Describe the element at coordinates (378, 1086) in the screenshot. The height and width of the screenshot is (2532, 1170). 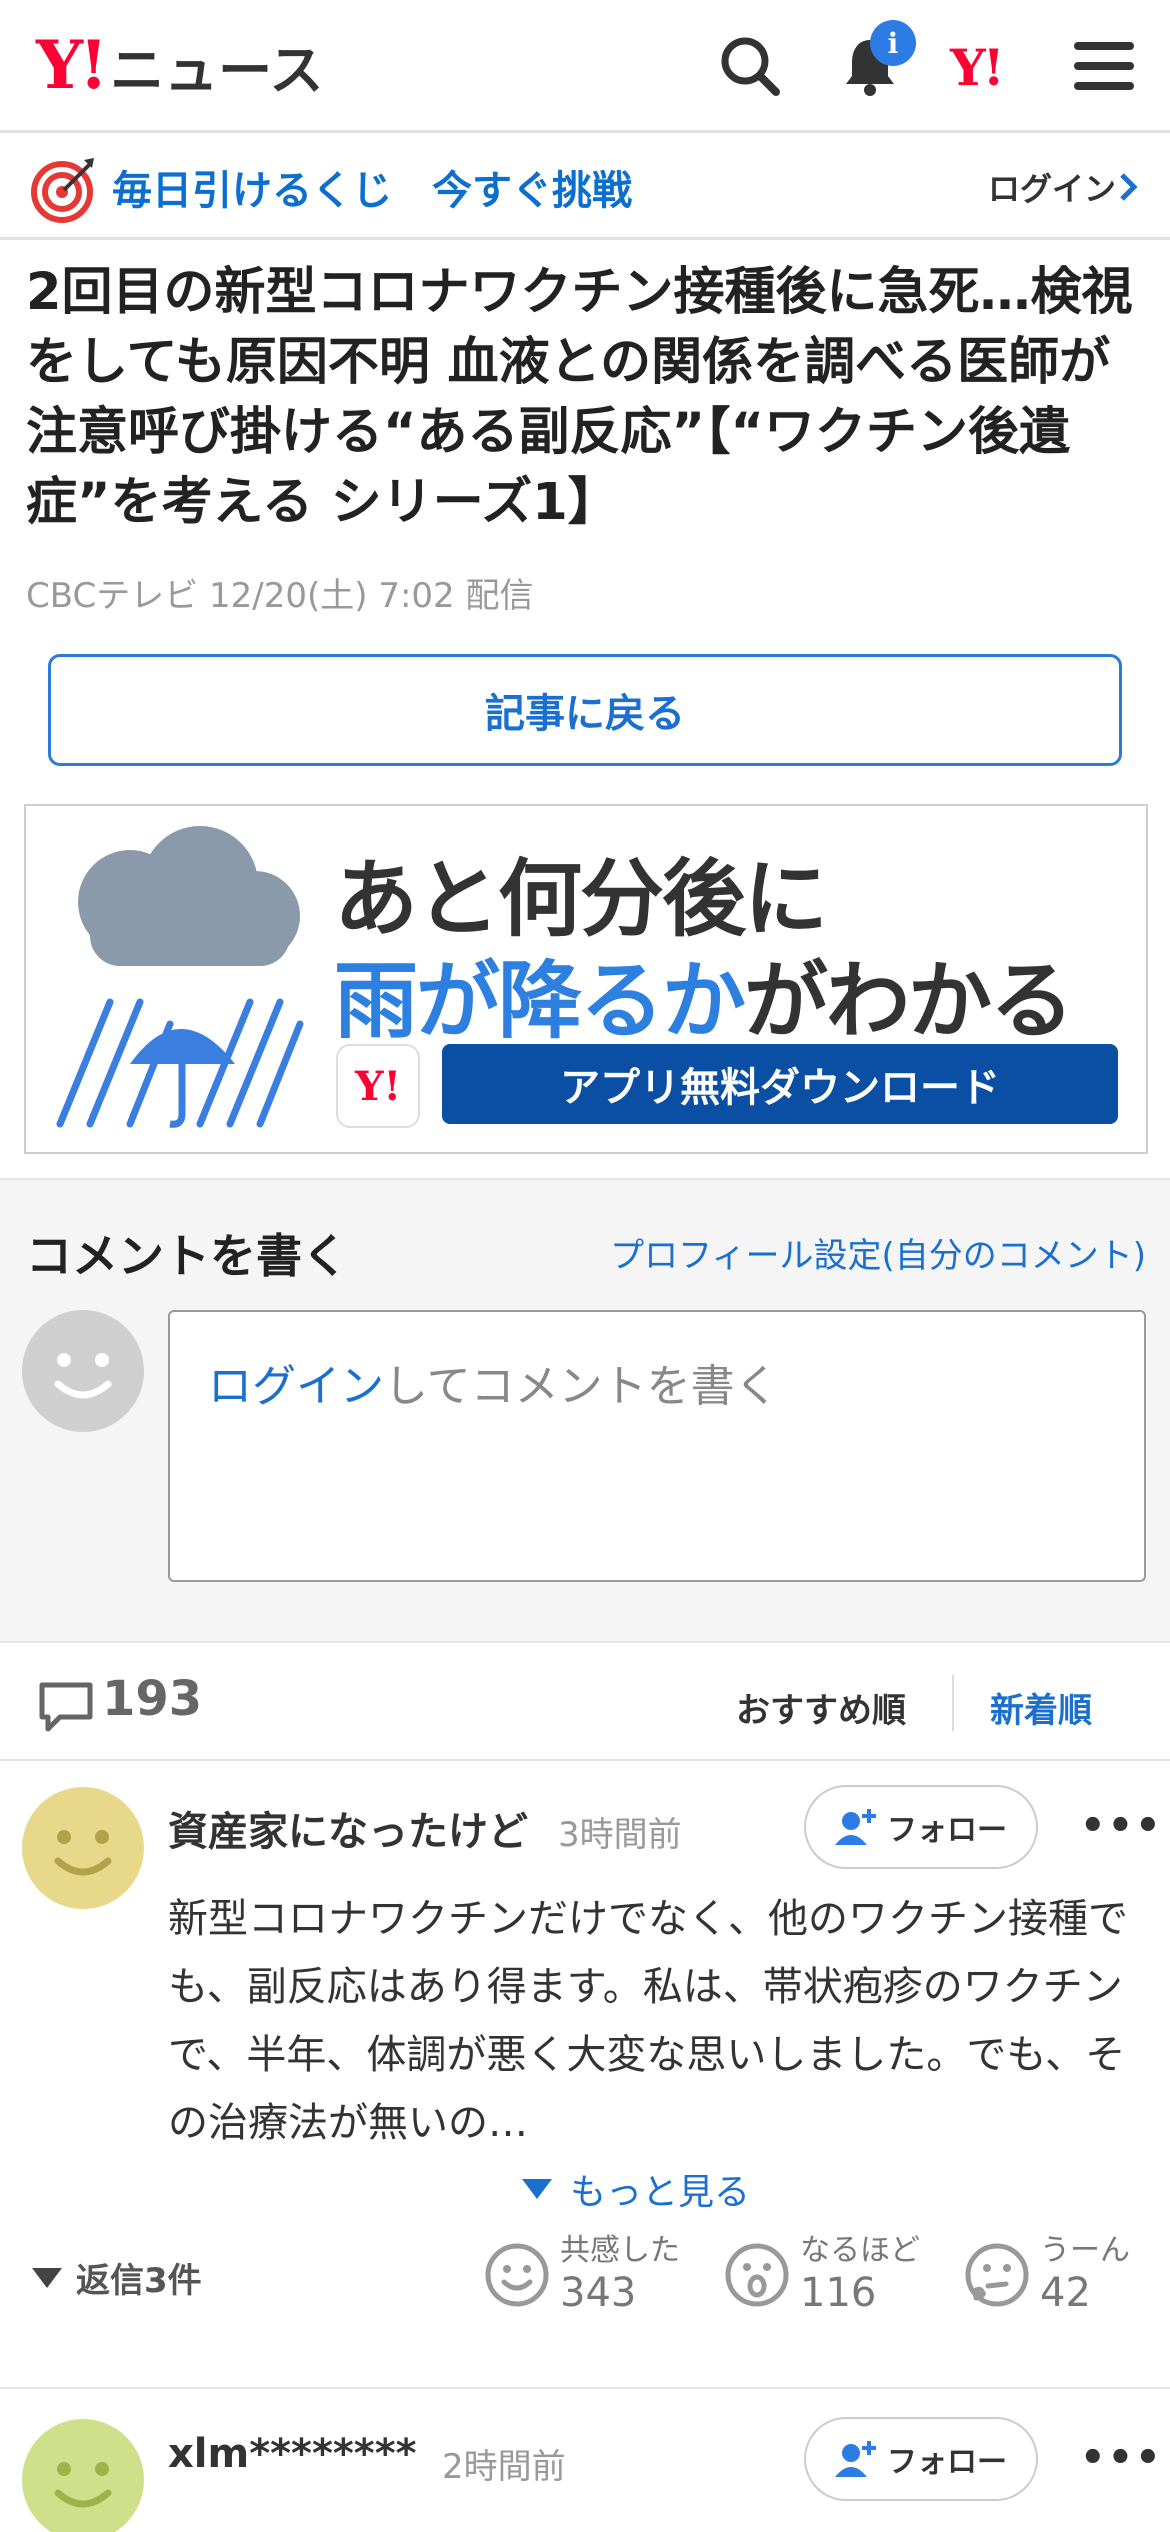
I see `yahoo-app-logo: Y!` at that location.